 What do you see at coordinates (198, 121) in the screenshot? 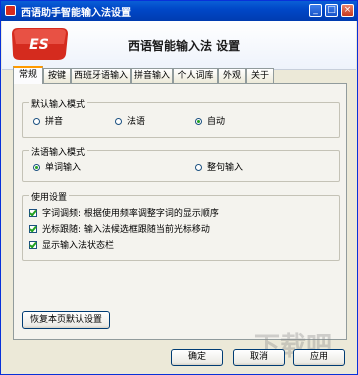
I see `radio-auto-dot` at bounding box center [198, 121].